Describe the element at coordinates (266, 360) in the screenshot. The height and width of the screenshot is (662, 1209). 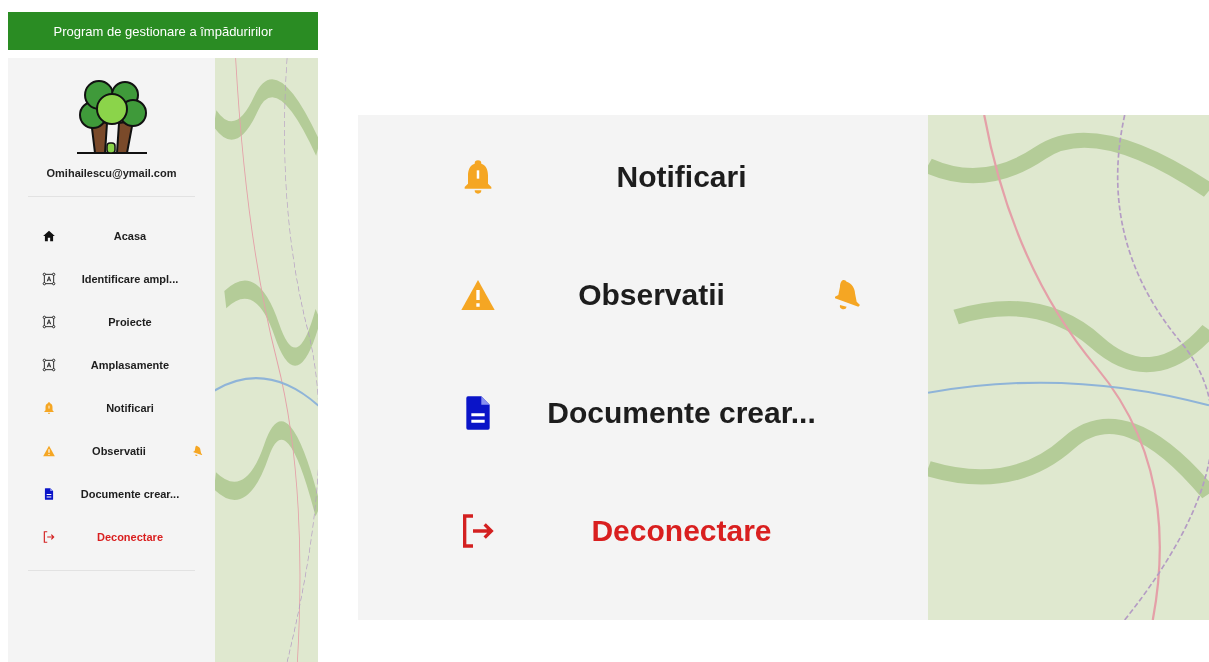
I see `map-placeholder` at that location.